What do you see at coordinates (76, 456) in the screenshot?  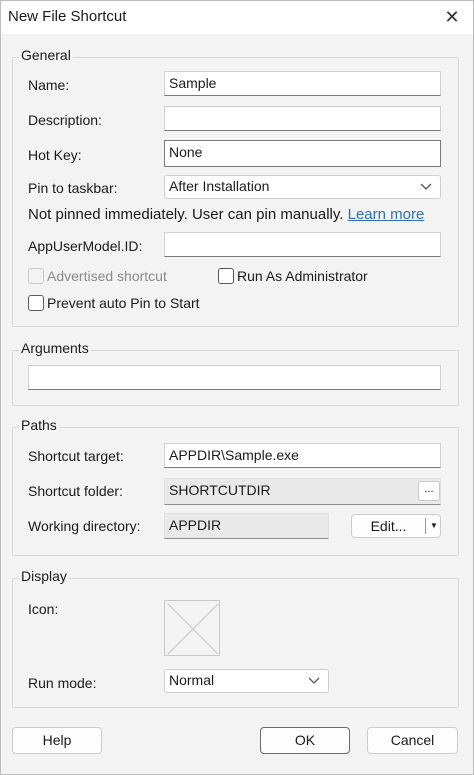 I see `shortcut-target-label: Shortcut target:` at bounding box center [76, 456].